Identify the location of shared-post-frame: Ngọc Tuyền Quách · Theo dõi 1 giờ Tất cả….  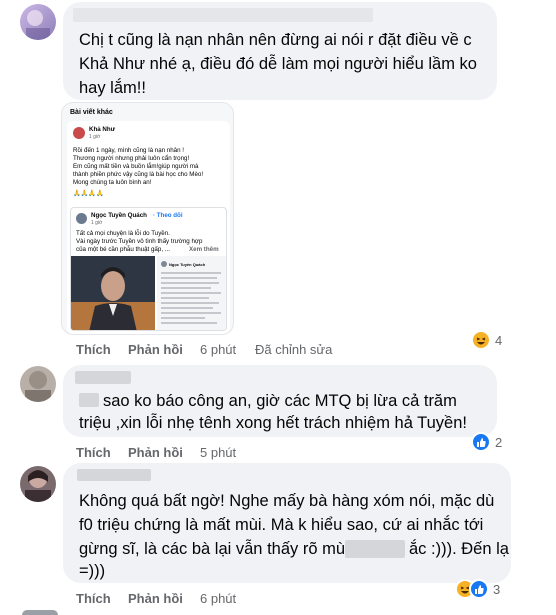
(148, 269).